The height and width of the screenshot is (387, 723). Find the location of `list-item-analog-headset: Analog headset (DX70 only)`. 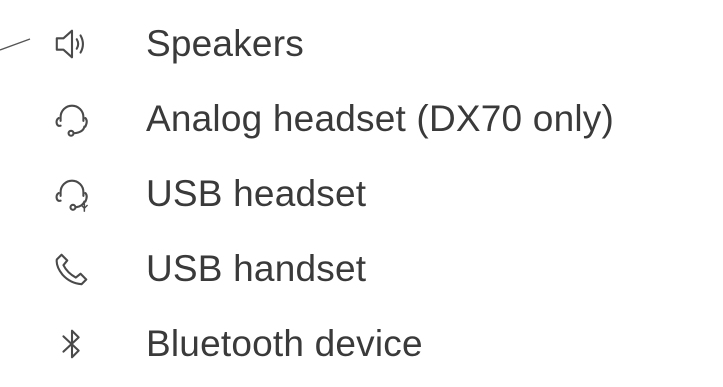

list-item-analog-headset: Analog headset (DX70 only) is located at coordinates (332, 119).